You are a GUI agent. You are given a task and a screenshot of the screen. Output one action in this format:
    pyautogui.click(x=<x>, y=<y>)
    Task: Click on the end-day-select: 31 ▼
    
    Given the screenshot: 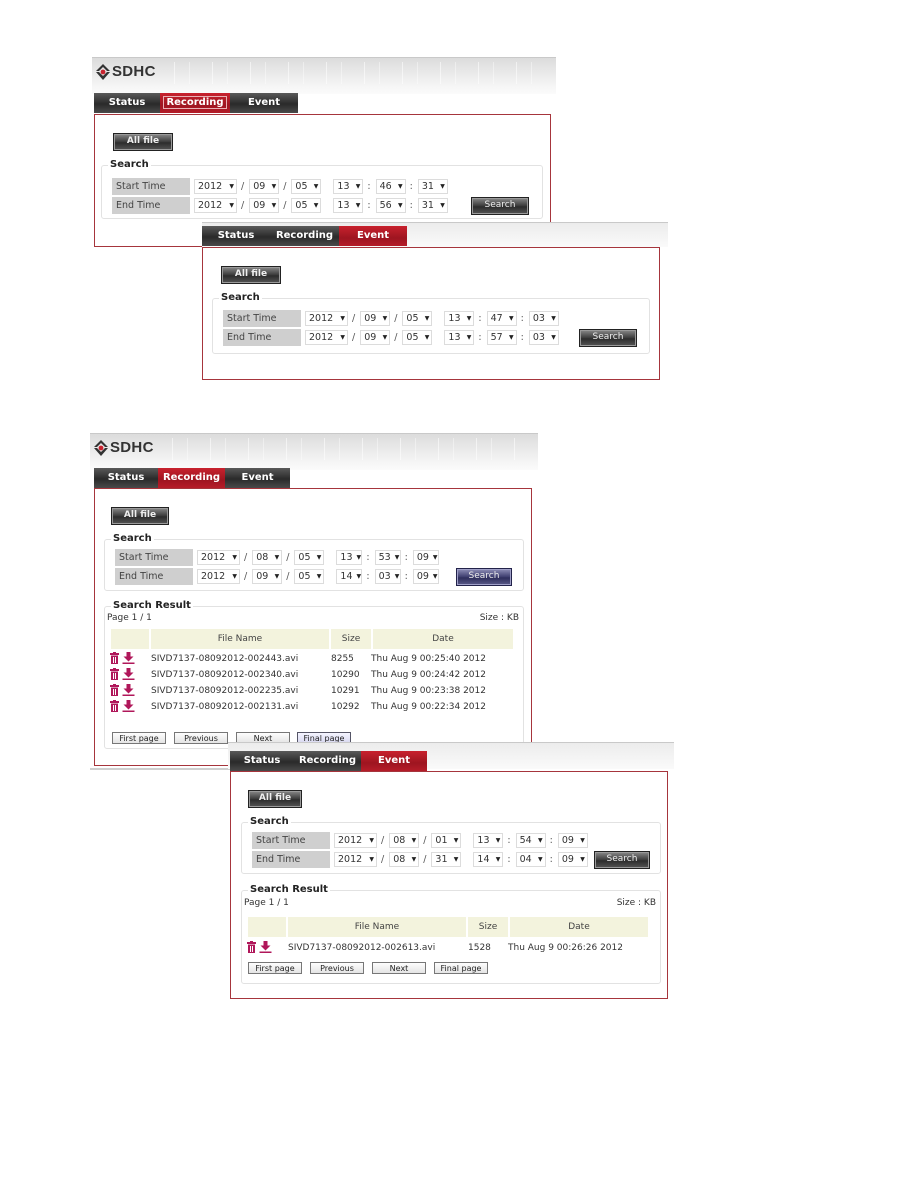 What is the action you would take?
    pyautogui.click(x=446, y=859)
    